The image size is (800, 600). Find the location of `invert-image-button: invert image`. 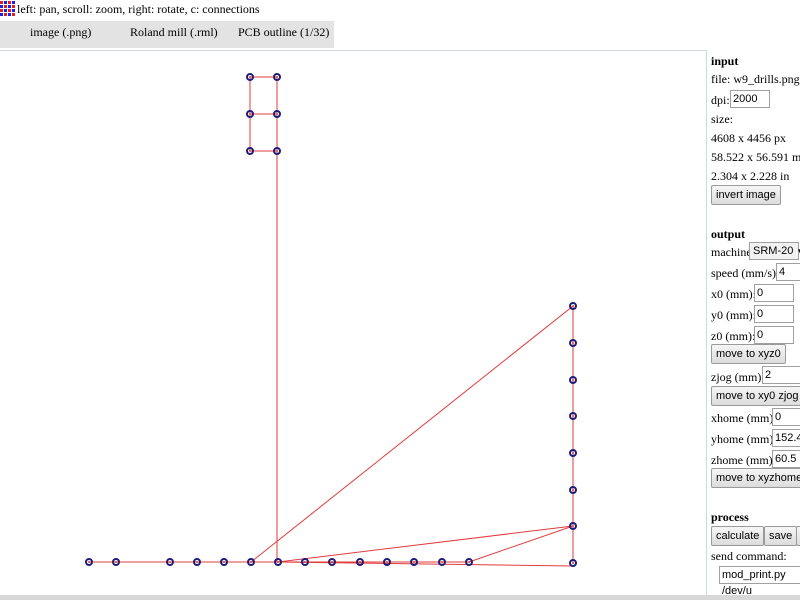

invert-image-button: invert image is located at coordinates (746, 195).